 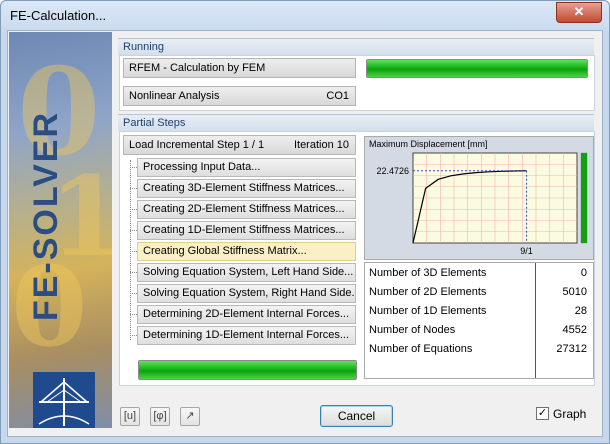 I want to click on chart-svg: 22.4726 9/1, so click(x=482, y=204).